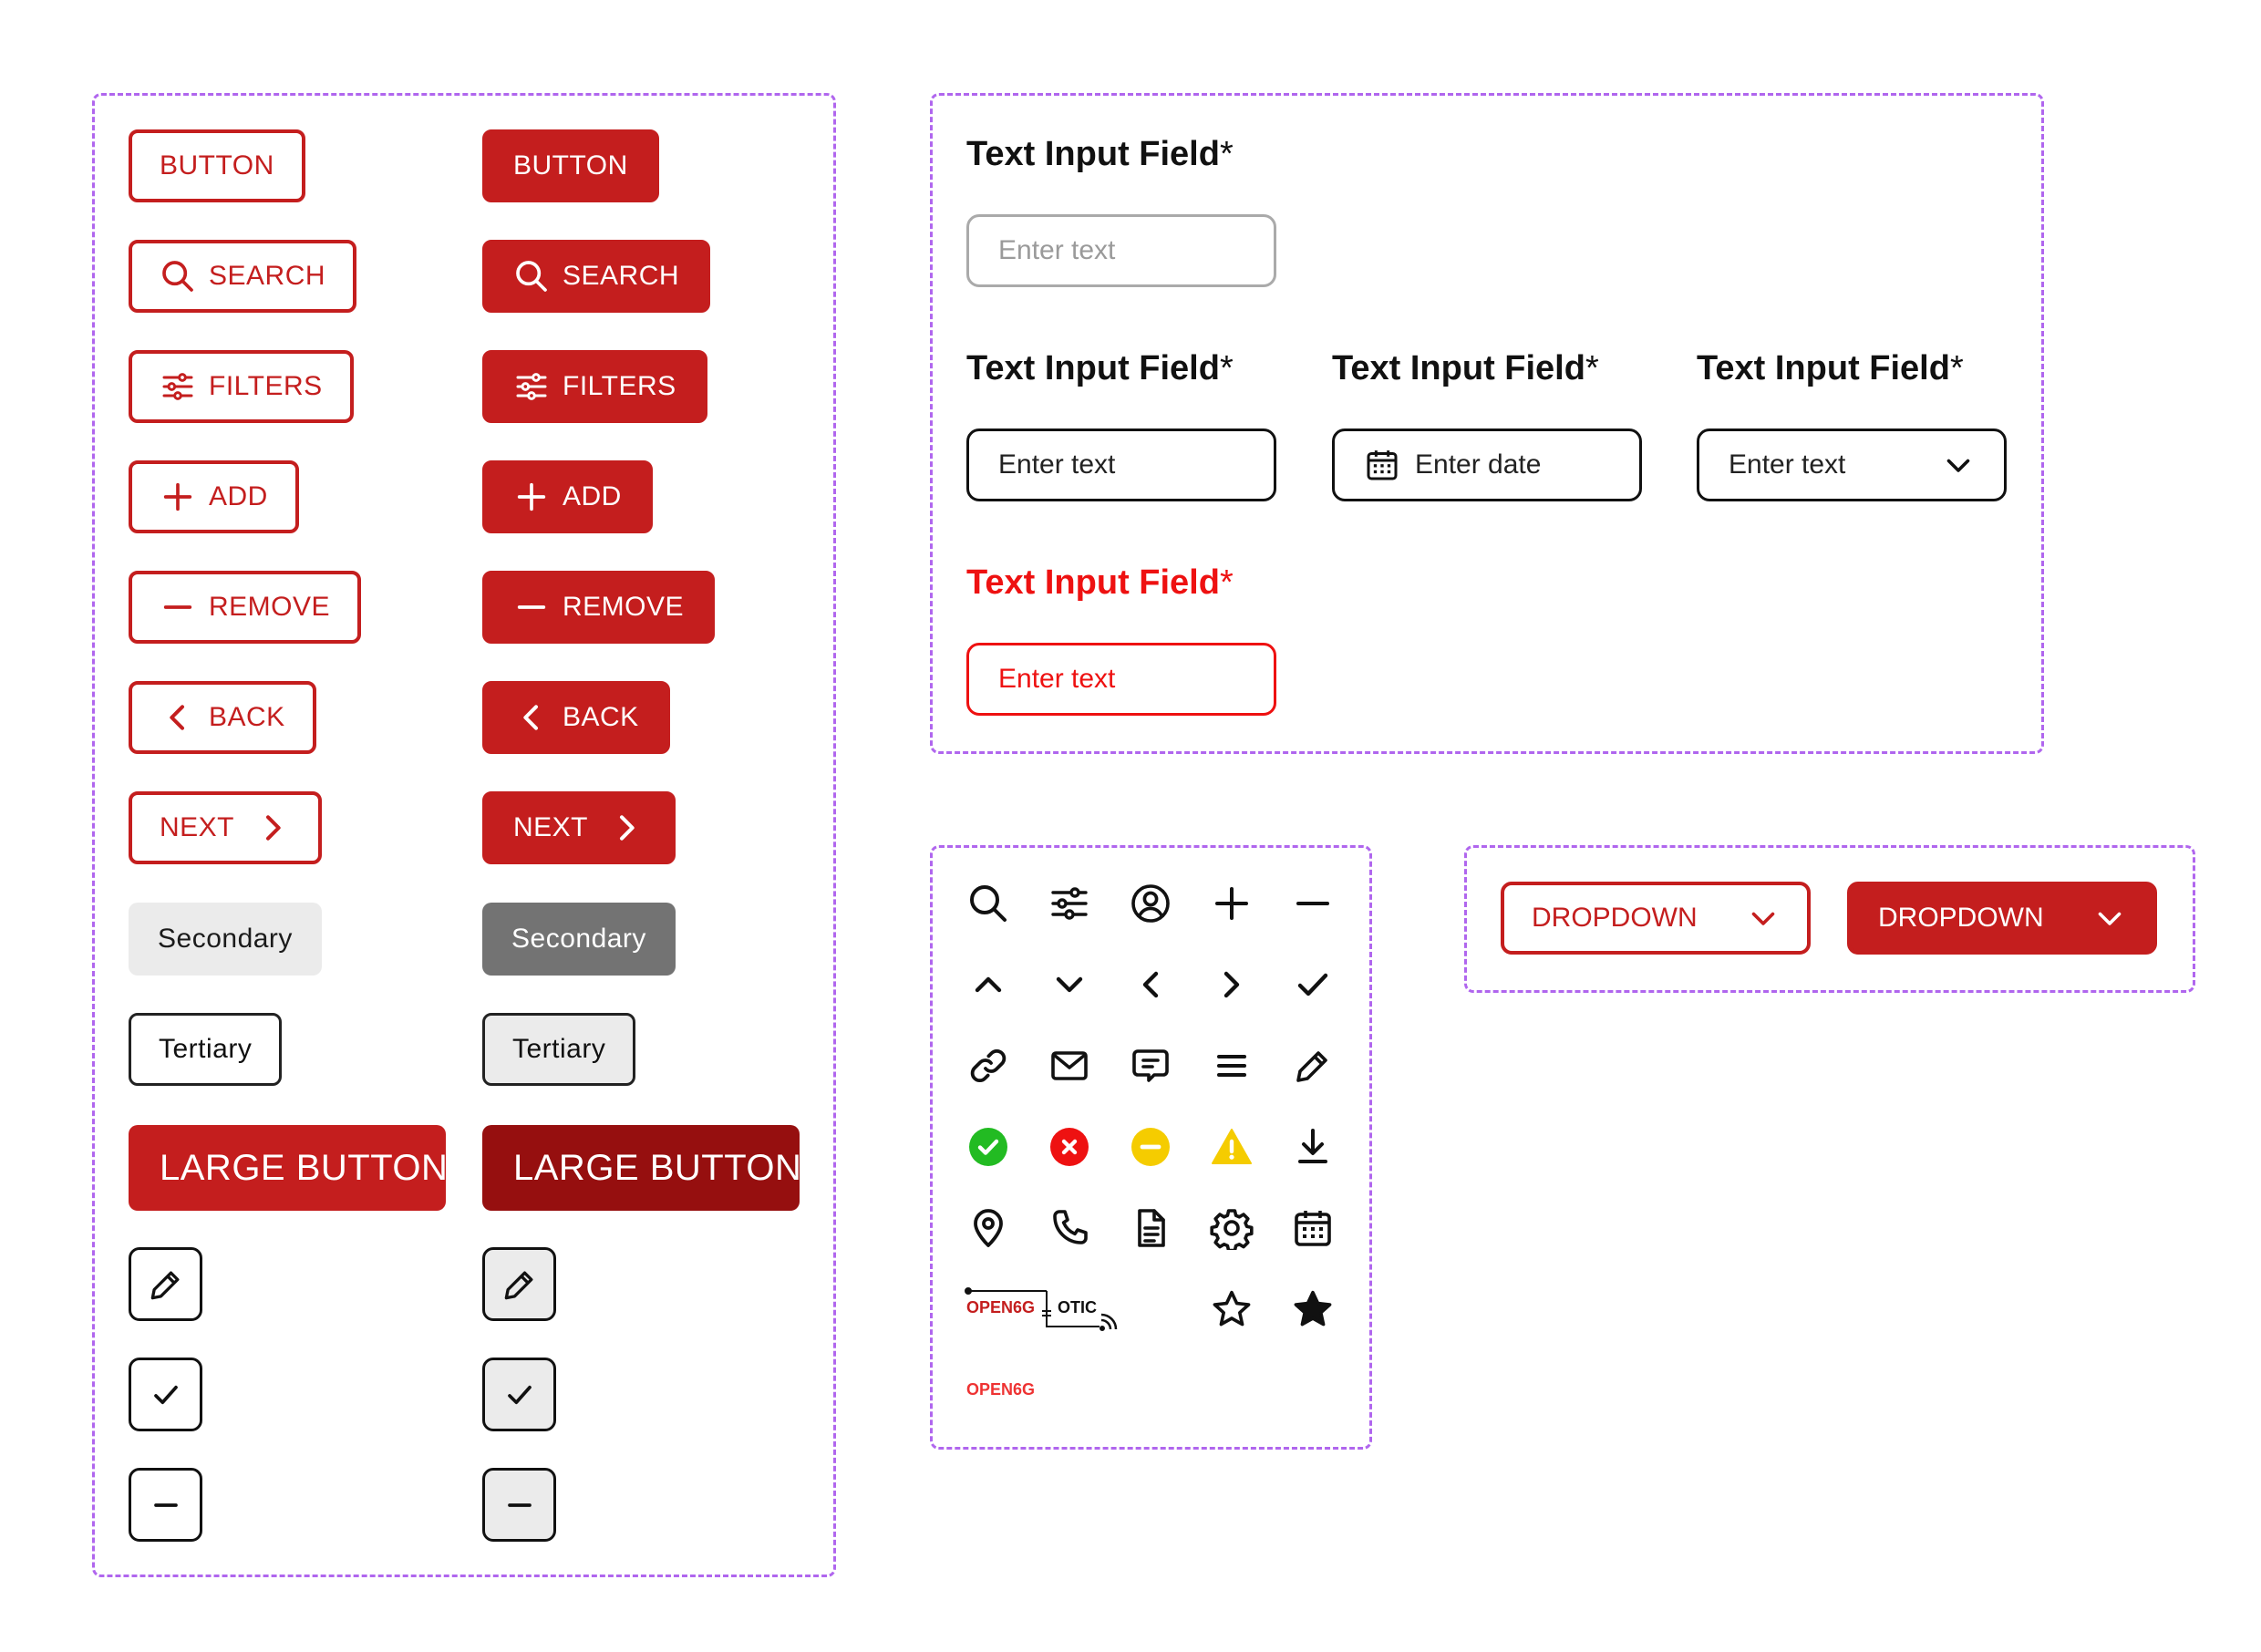 The width and height of the screenshot is (2261, 1652). Describe the element at coordinates (1001, 1389) in the screenshot. I see `logo-open6g-small: OPEN6G` at that location.